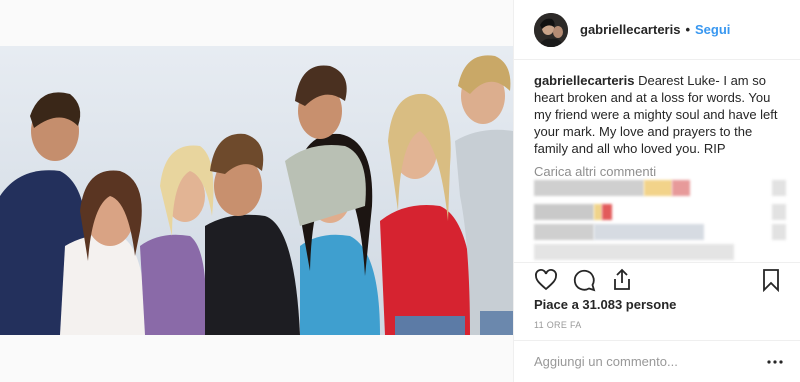 The width and height of the screenshot is (800, 382). I want to click on avatar, so click(551, 29).